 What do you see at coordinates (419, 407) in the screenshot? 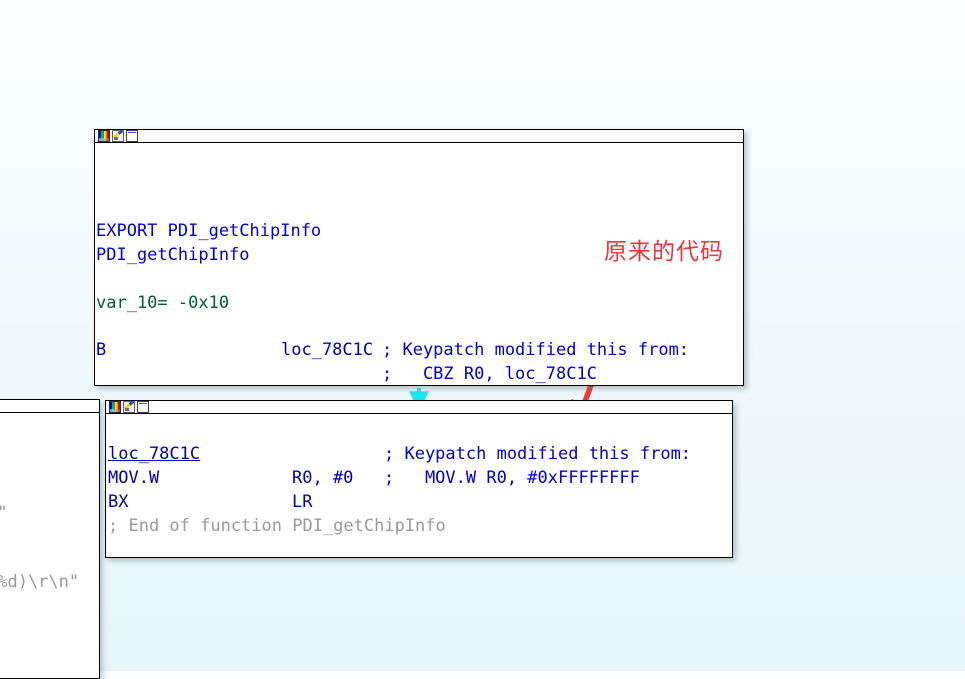
I see `bottom-window-titlebar` at bounding box center [419, 407].